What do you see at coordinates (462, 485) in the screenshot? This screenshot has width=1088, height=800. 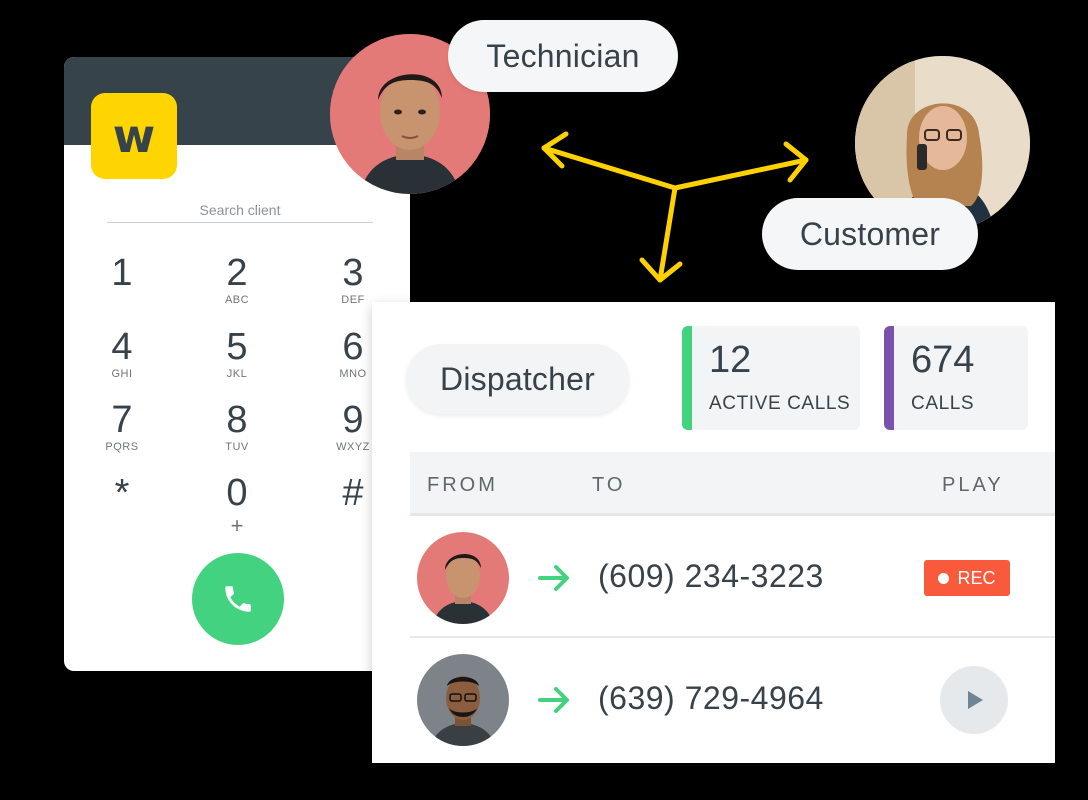 I see `header-from: FROM` at bounding box center [462, 485].